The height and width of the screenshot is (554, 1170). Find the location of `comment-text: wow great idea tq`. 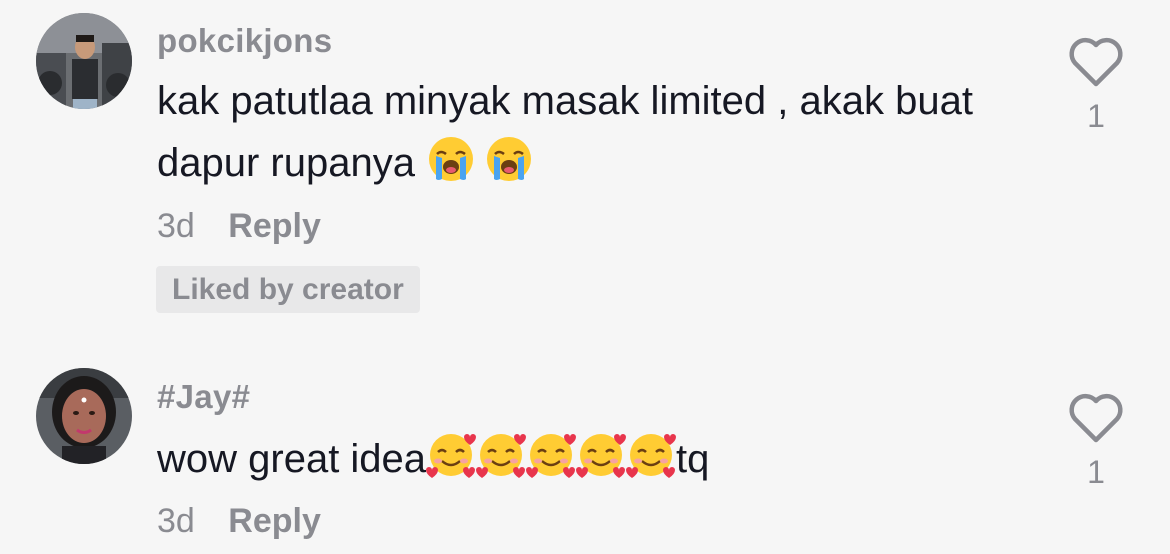

comment-text: wow great idea tq is located at coordinates (582, 459).